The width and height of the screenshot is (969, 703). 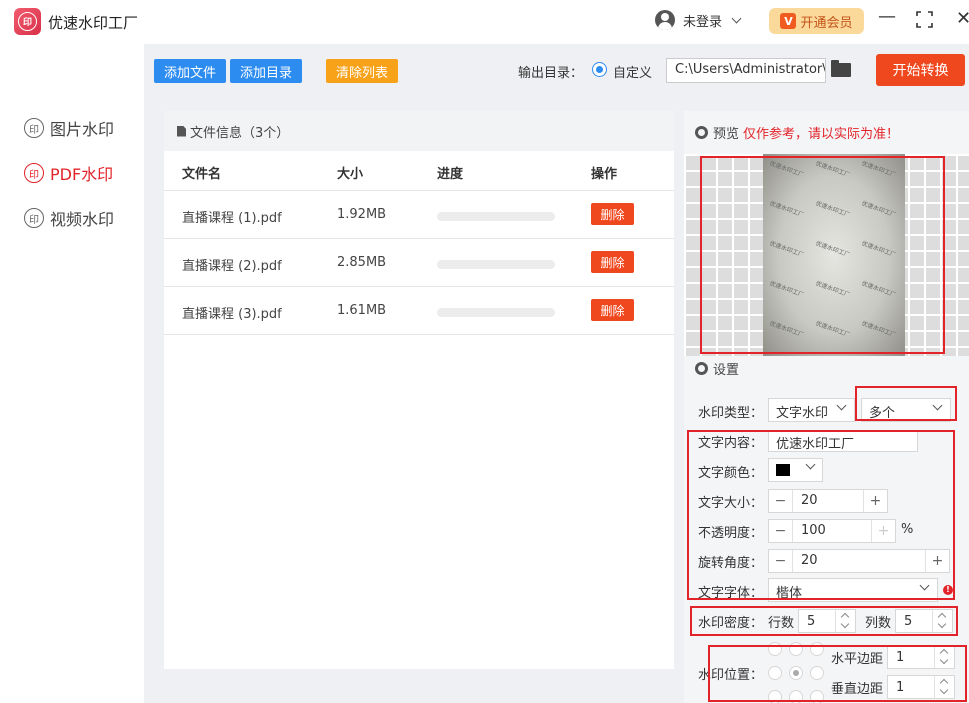 I want to click on position-bottom-center, so click(x=796, y=696).